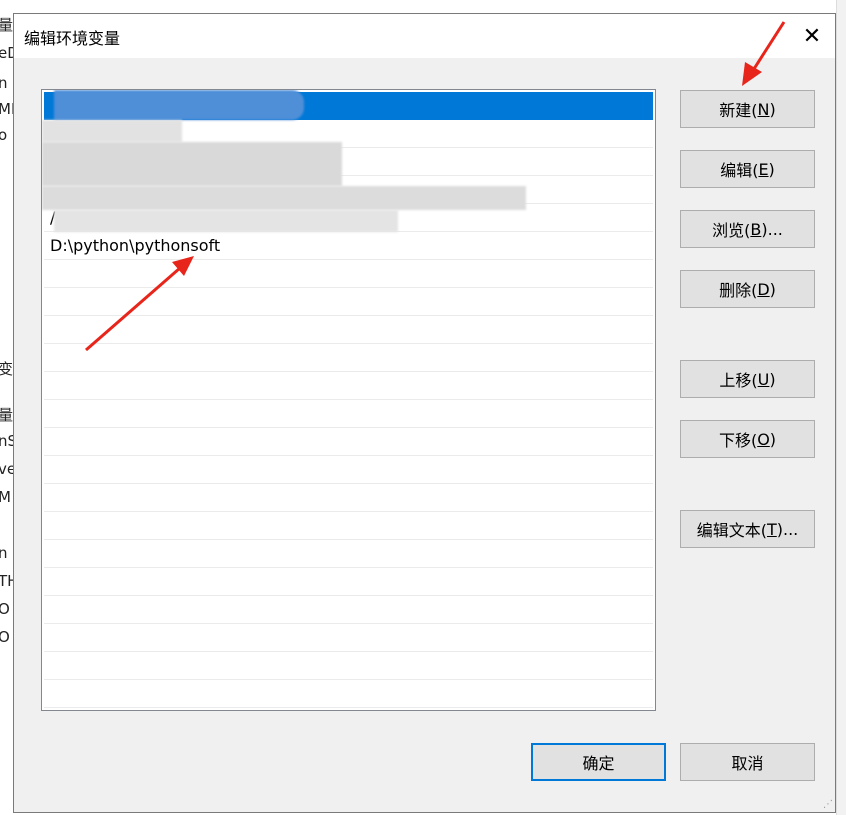 The height and width of the screenshot is (815, 846). Describe the element at coordinates (764, 53) in the screenshot. I see `arrow-to-new-button-icon` at that location.